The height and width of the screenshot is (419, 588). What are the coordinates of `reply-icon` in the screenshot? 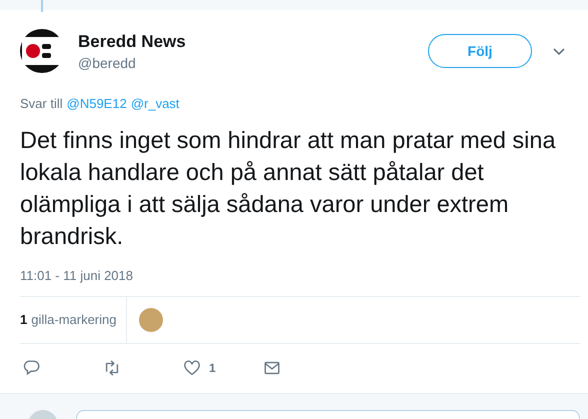 It's located at (32, 368).